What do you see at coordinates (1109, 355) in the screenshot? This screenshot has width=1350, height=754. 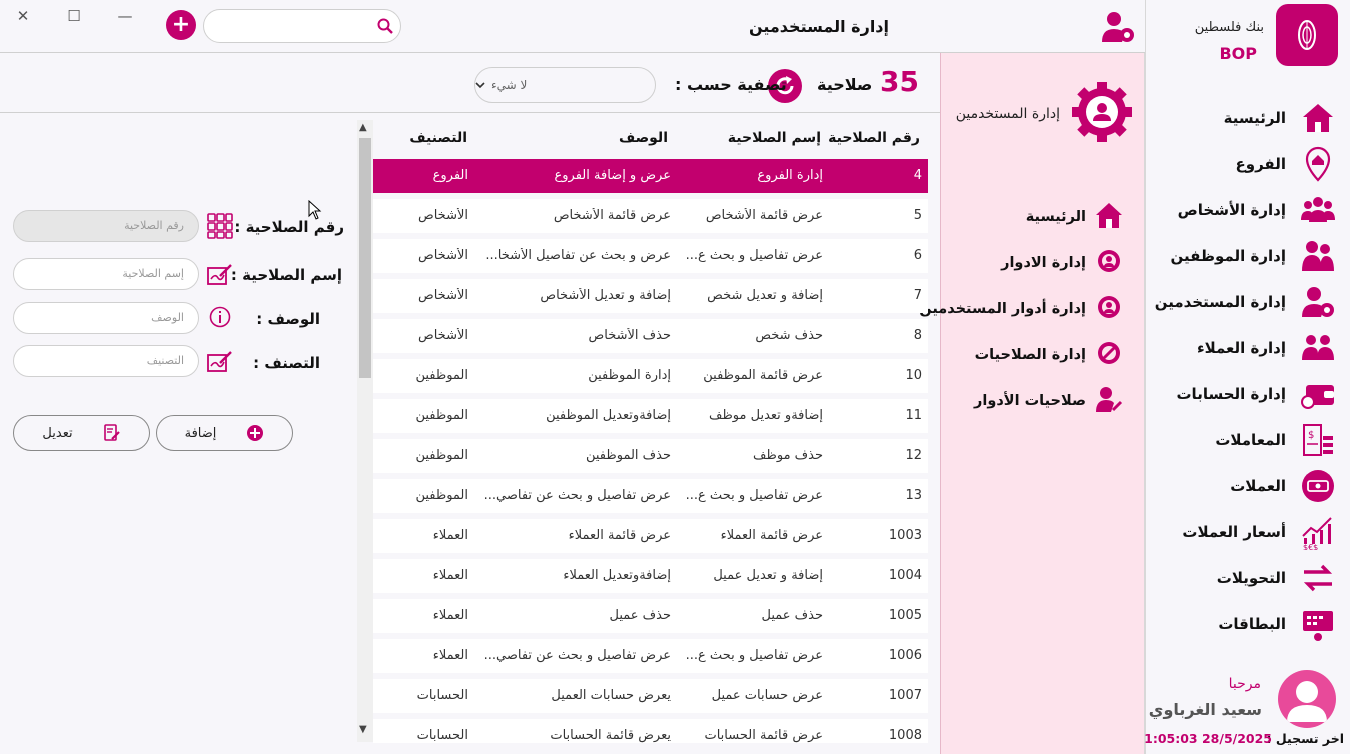 I see `permission-gear-icon` at bounding box center [1109, 355].